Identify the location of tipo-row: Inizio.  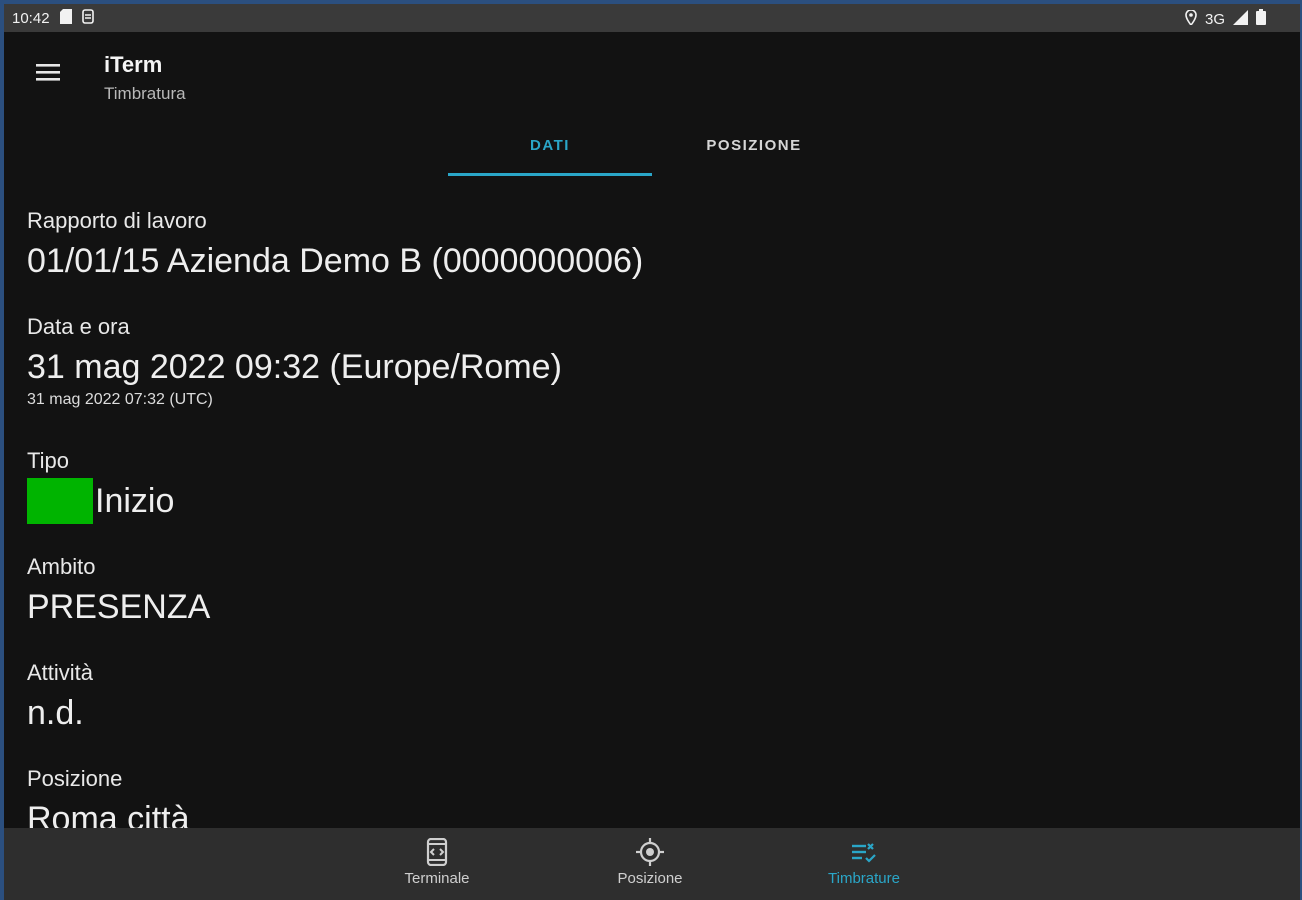
(100, 501).